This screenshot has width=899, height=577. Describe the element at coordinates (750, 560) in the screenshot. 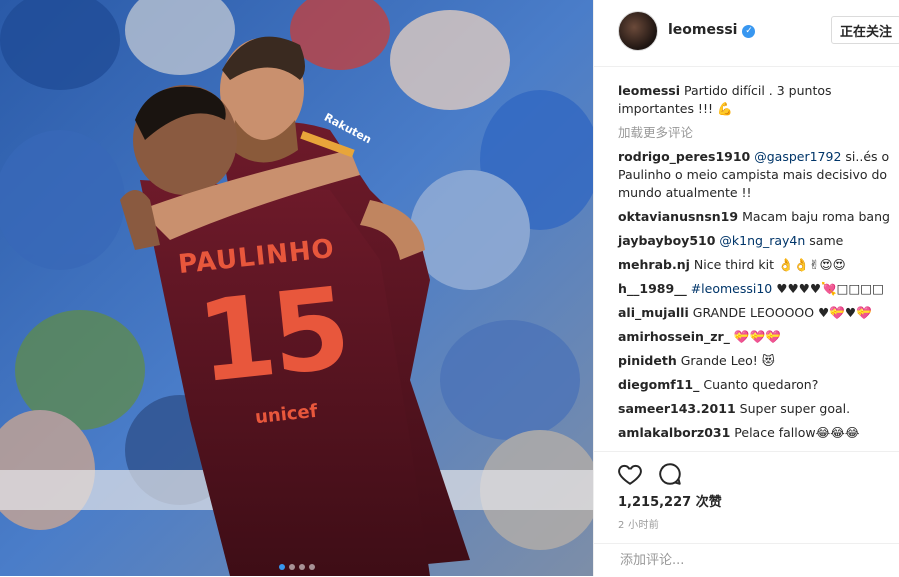

I see `add-comment-input` at that location.